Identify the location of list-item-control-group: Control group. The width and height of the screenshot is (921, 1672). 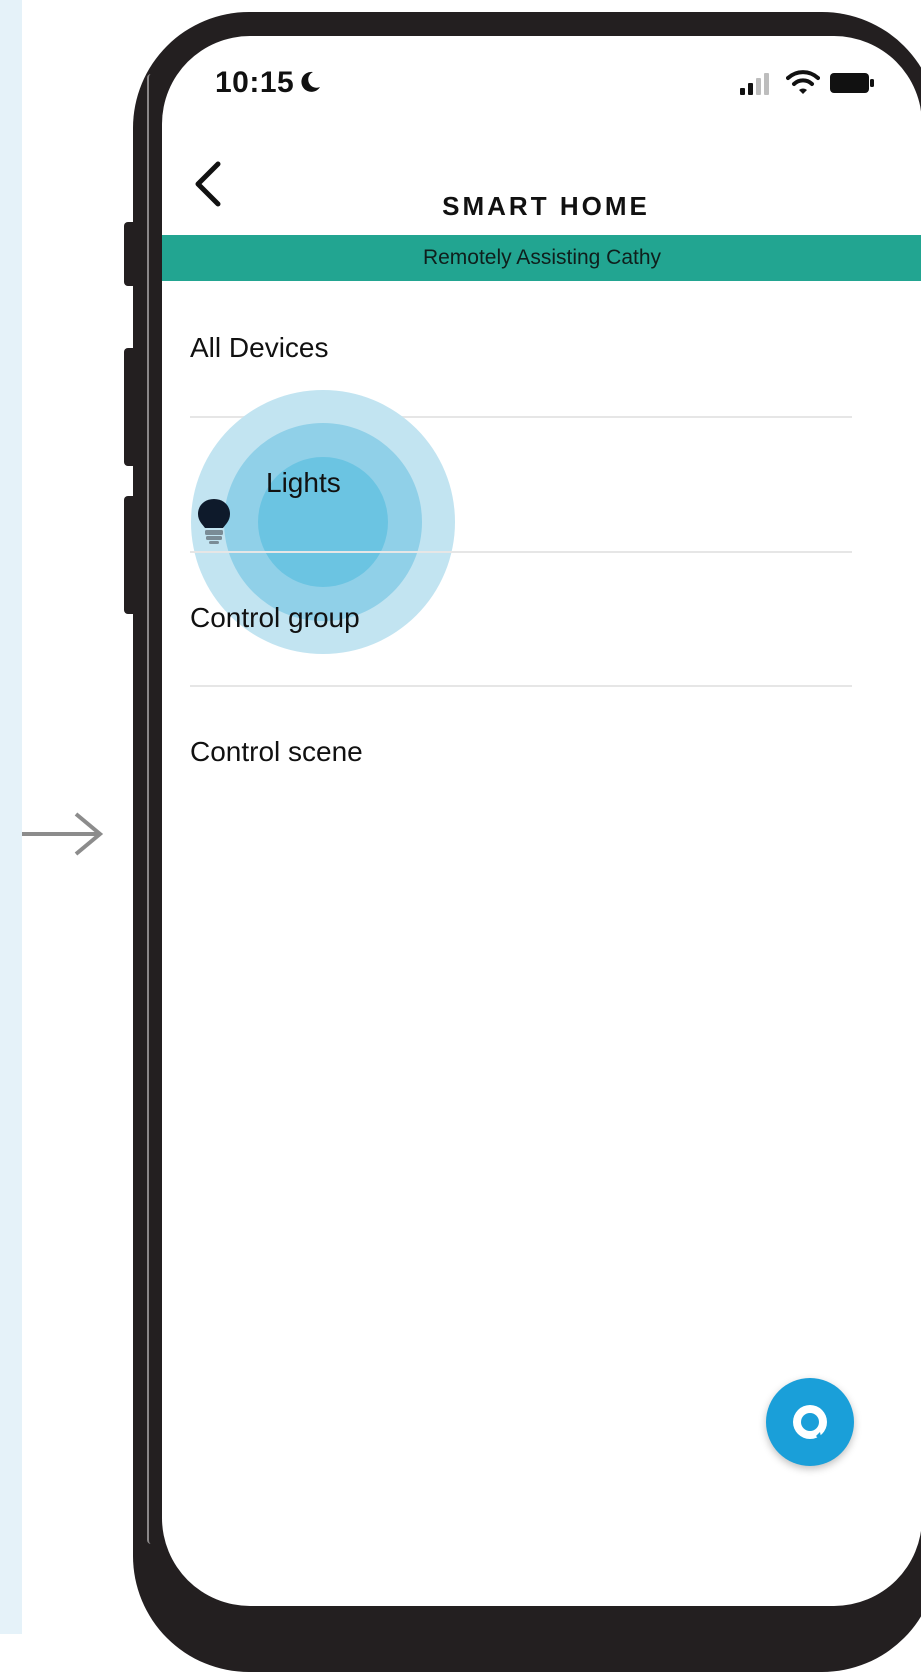
(521, 619).